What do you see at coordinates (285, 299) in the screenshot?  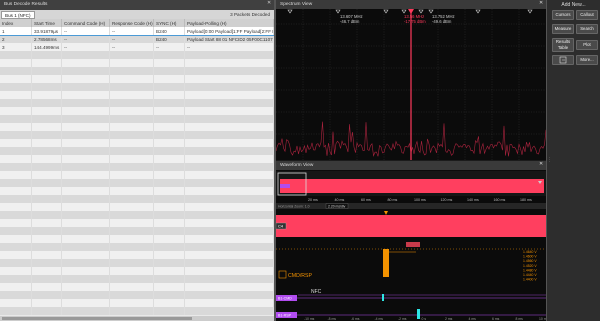 I see `b1-cmd-label: B1-CMD` at bounding box center [285, 299].